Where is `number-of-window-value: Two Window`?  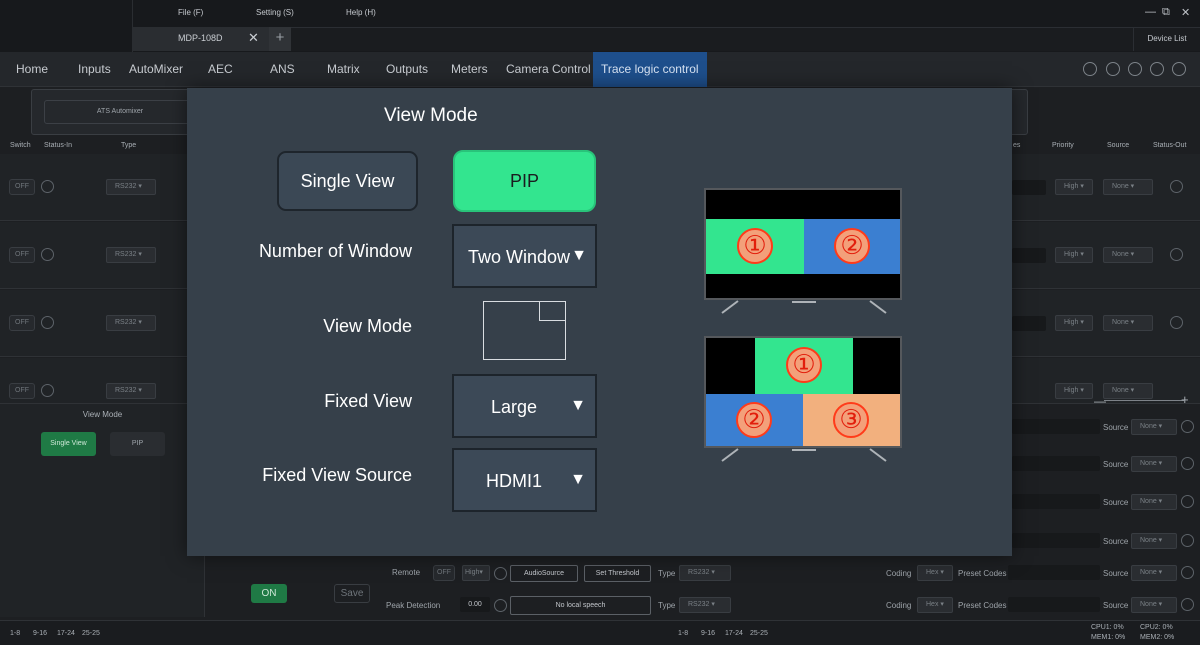 number-of-window-value: Two Window is located at coordinates (519, 257).